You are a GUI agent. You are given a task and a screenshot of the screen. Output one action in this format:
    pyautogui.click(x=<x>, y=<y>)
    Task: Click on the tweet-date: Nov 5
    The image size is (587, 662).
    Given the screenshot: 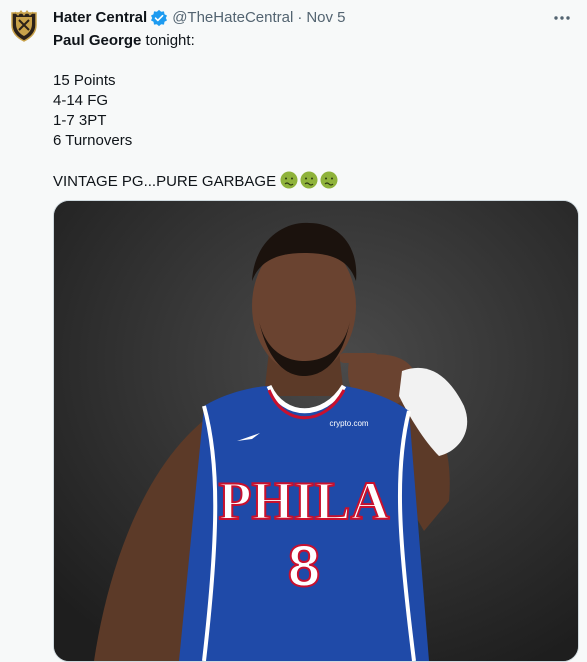 What is the action you would take?
    pyautogui.click(x=325, y=18)
    